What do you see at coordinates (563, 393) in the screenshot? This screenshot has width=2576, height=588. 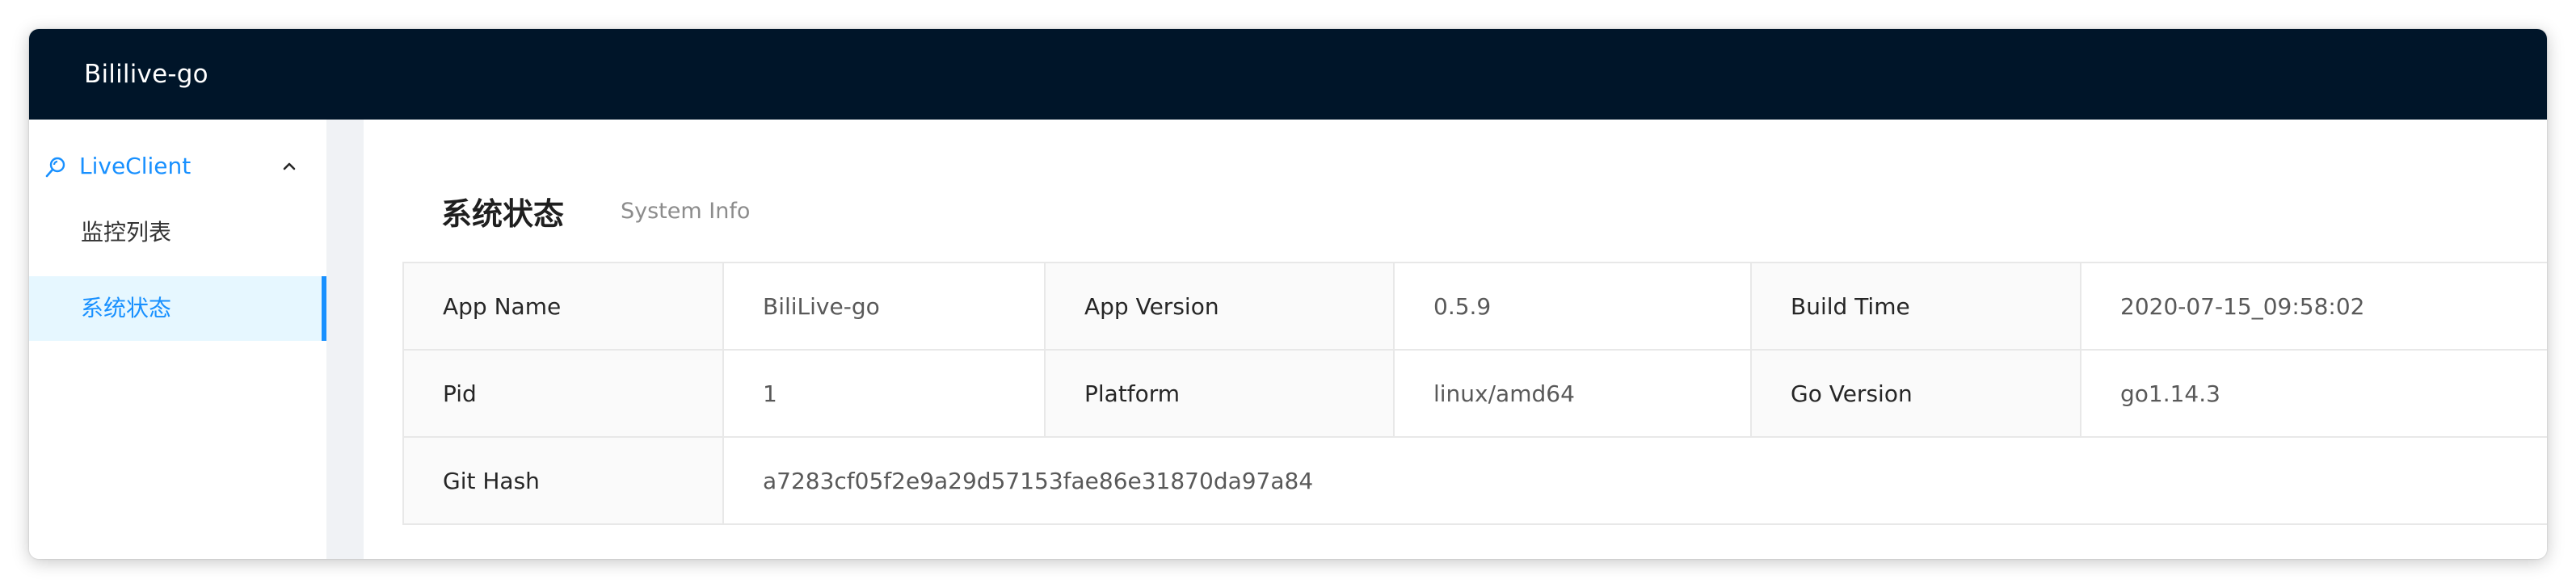 I see `pid-label: Pid` at bounding box center [563, 393].